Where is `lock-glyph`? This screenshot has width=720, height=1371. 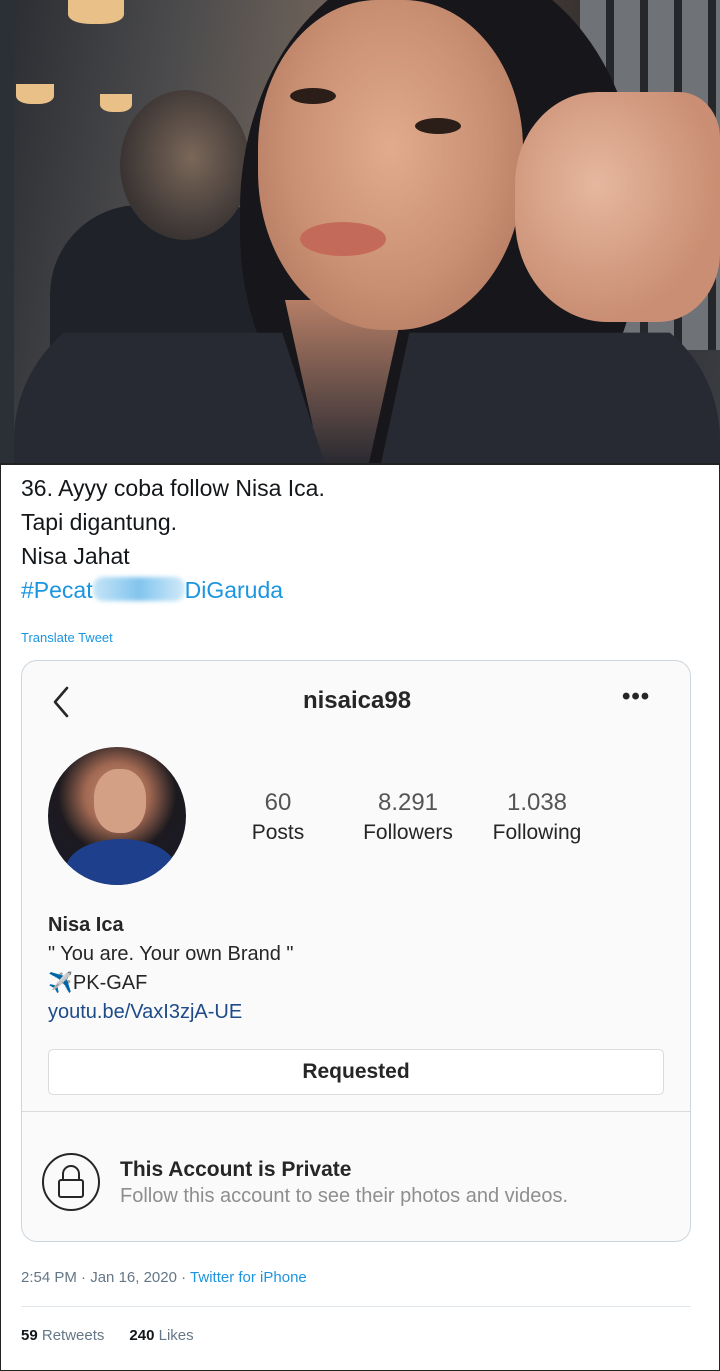 lock-glyph is located at coordinates (71, 1181).